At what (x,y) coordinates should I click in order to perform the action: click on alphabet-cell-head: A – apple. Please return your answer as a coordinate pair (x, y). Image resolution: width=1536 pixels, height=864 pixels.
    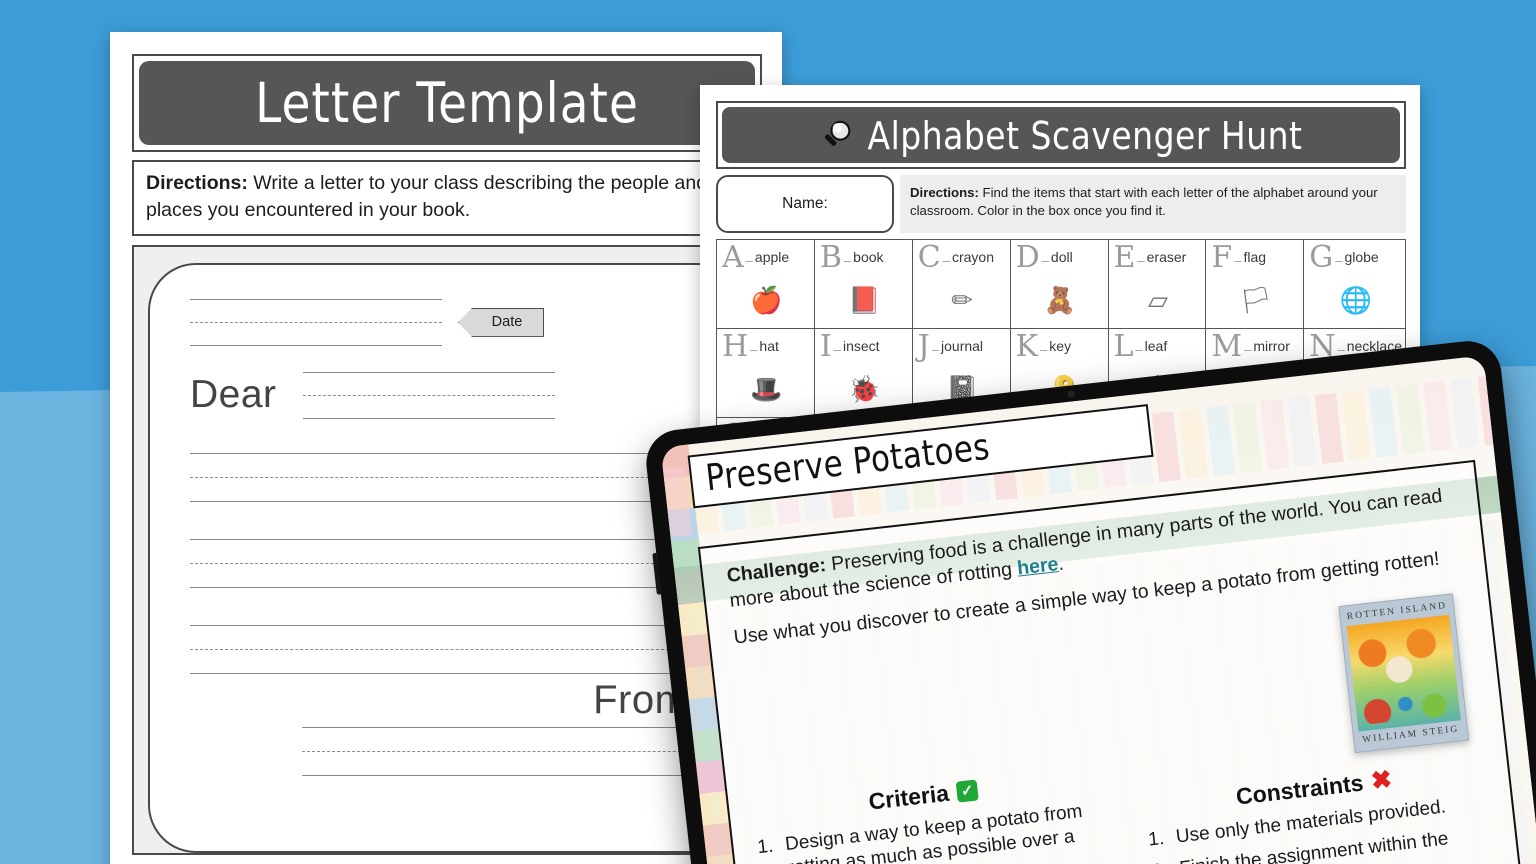
    Looking at the image, I should click on (766, 258).